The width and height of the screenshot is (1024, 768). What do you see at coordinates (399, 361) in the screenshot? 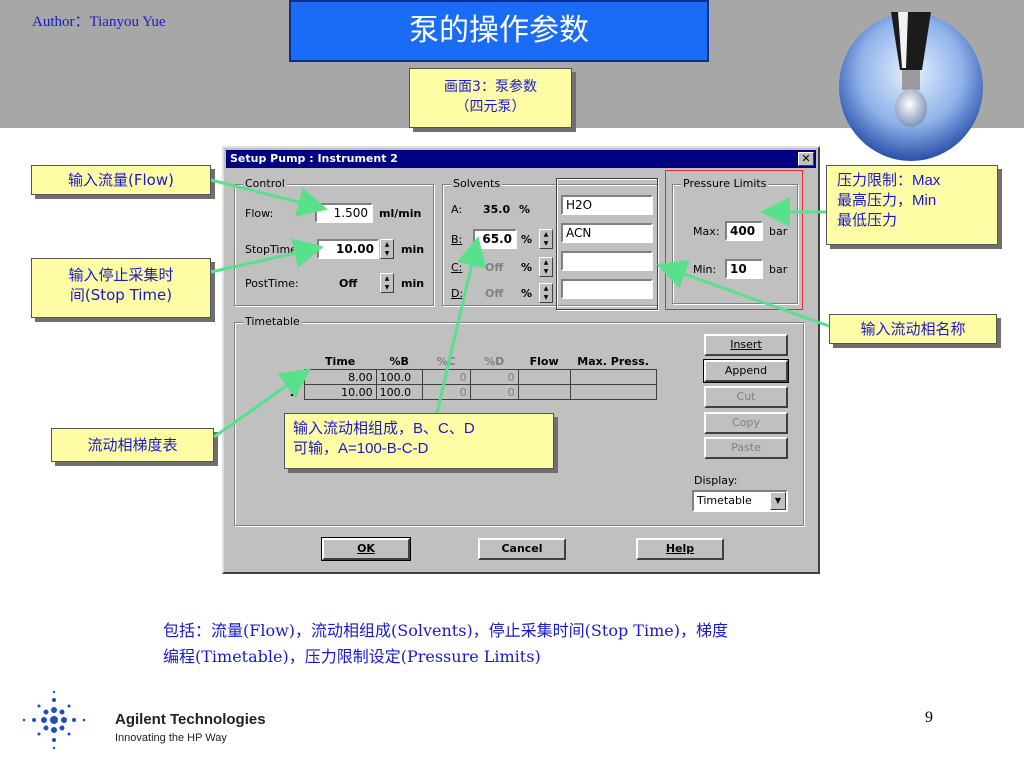
I see `col-b-header: %B` at bounding box center [399, 361].